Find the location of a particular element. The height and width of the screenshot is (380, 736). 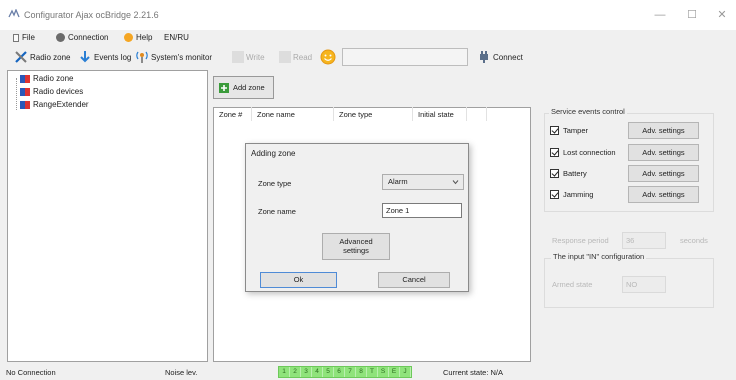

help-icon is located at coordinates (128, 37).